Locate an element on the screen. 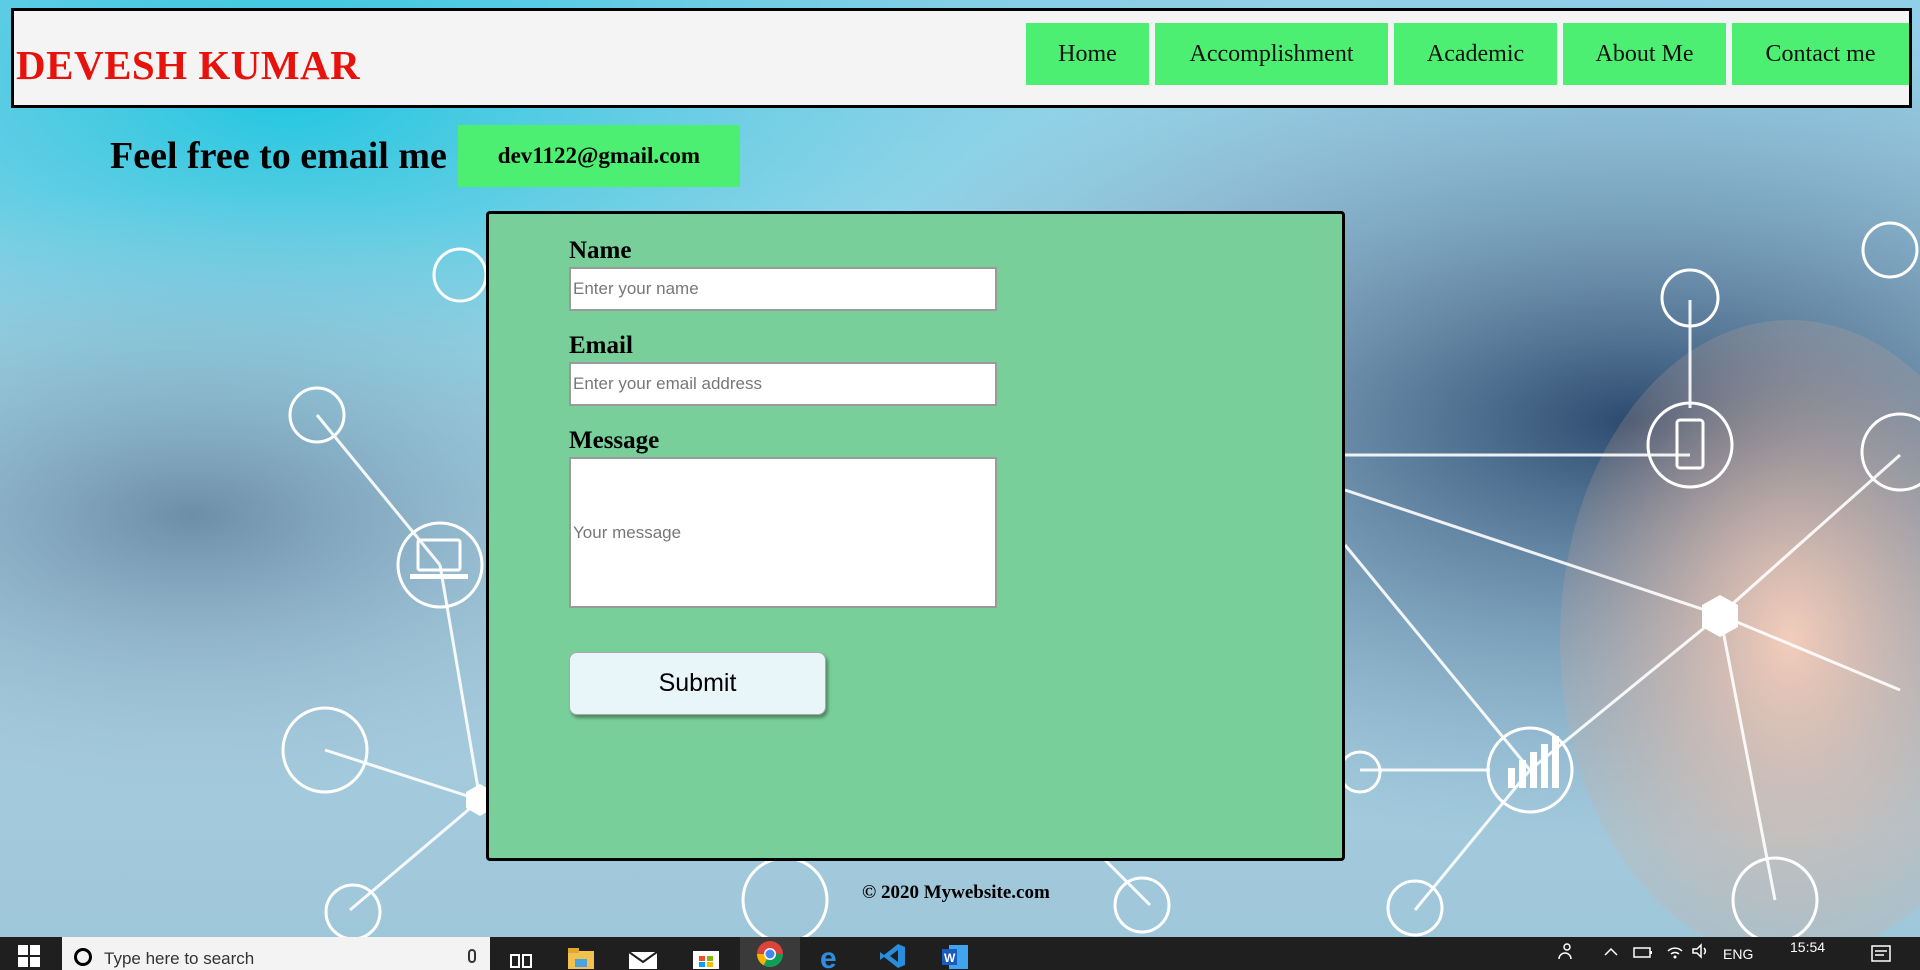 The height and width of the screenshot is (970, 1920). vscode-icon is located at coordinates (892, 955).